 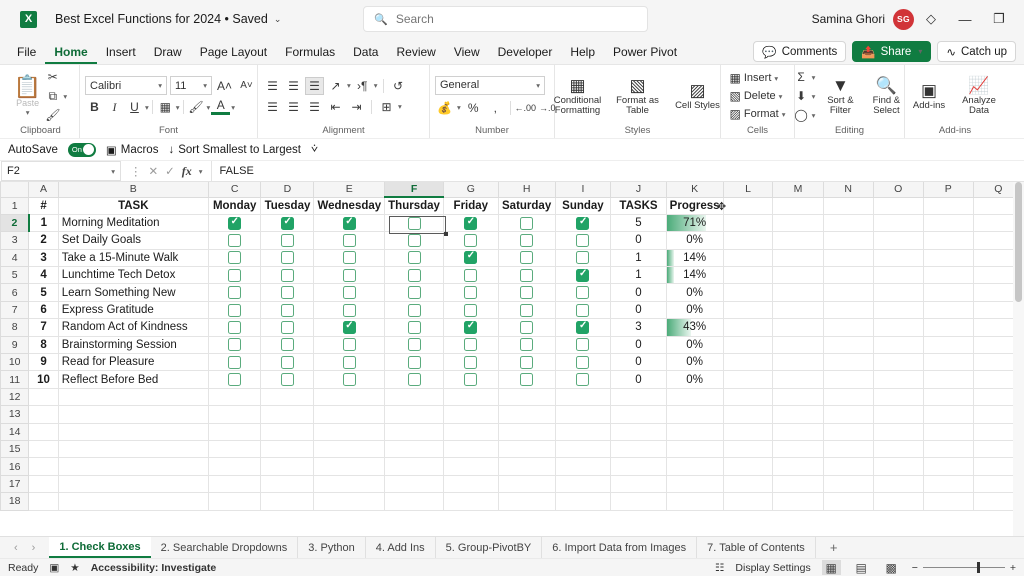 What do you see at coordinates (133, 275) in the screenshot?
I see `grid-cell-task: Lunchtime Tech Detox` at bounding box center [133, 275].